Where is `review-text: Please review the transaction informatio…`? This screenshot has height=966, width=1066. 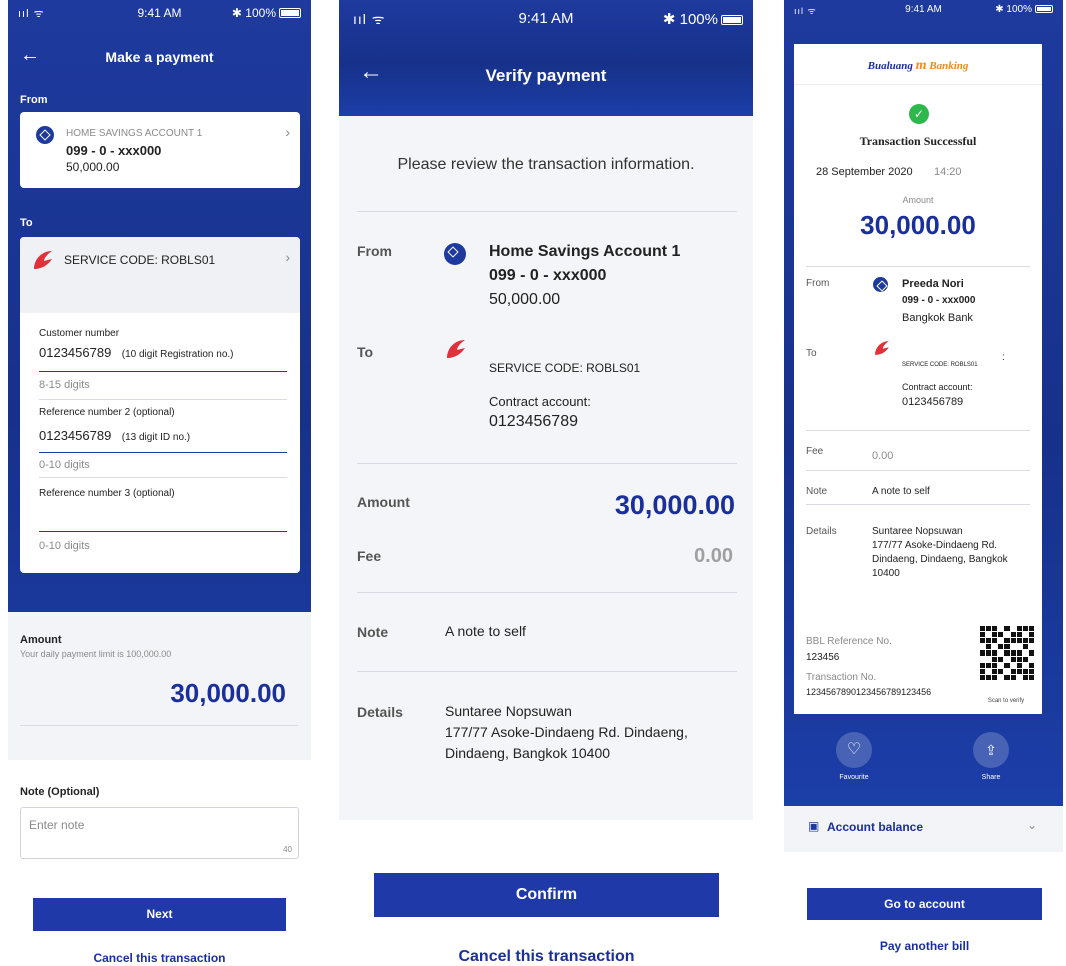
review-text: Please review the transaction informatio… is located at coordinates (546, 164).